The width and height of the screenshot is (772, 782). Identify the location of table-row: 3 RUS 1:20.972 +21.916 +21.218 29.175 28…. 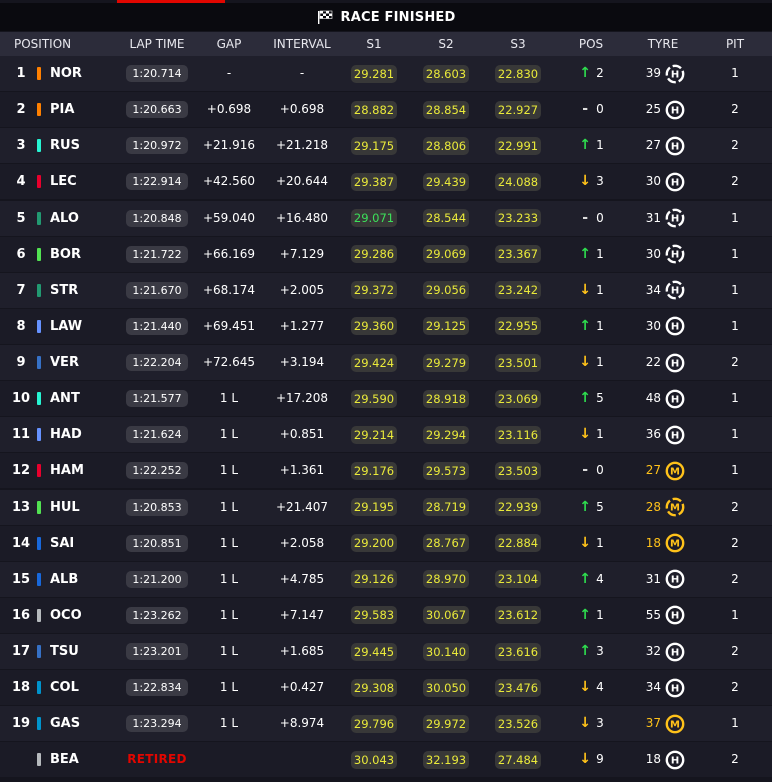
(386, 146).